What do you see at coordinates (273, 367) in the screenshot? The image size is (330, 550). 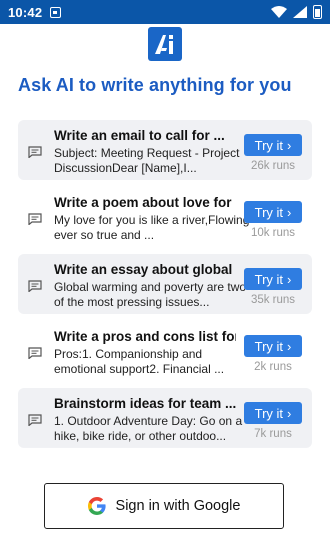 I see `run-count: 2k runs` at bounding box center [273, 367].